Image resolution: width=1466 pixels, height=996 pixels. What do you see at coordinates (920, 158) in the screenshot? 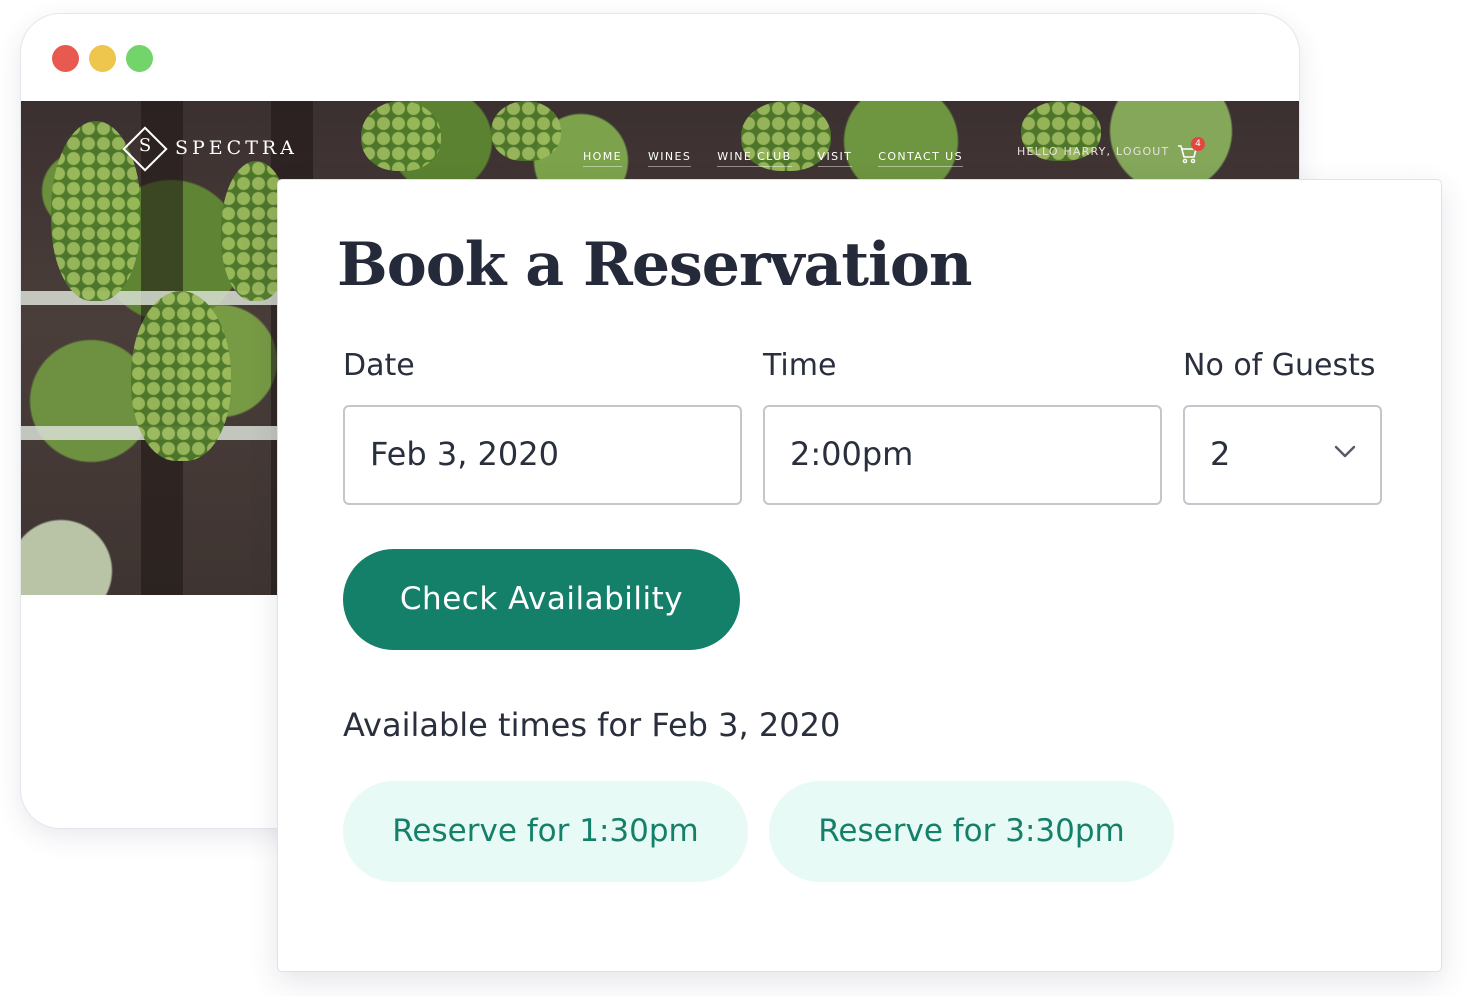
I see `nav-contact-us: CONTACT US` at bounding box center [920, 158].